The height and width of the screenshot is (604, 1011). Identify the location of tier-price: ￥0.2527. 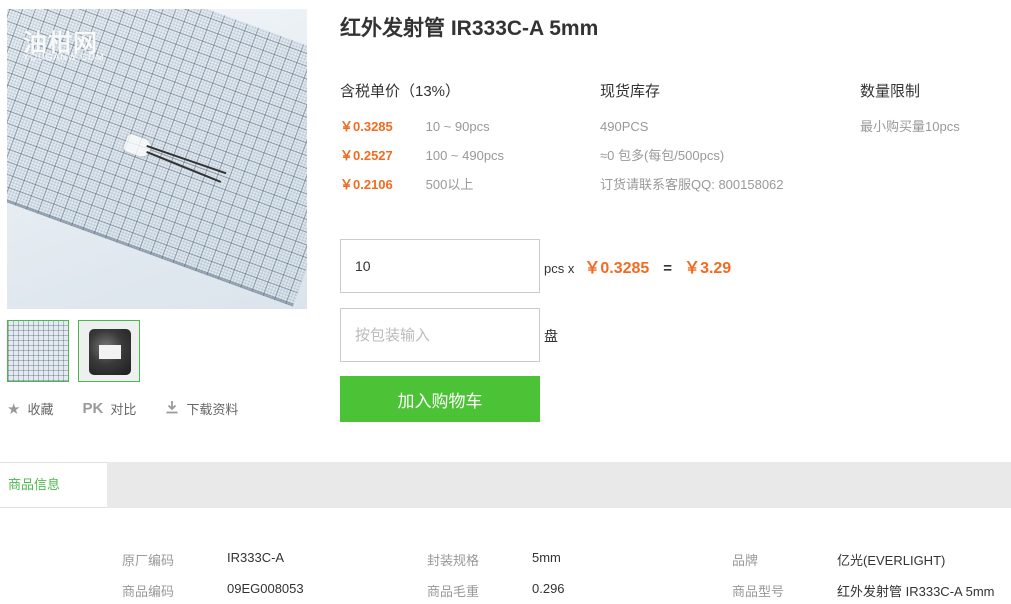
(366, 155).